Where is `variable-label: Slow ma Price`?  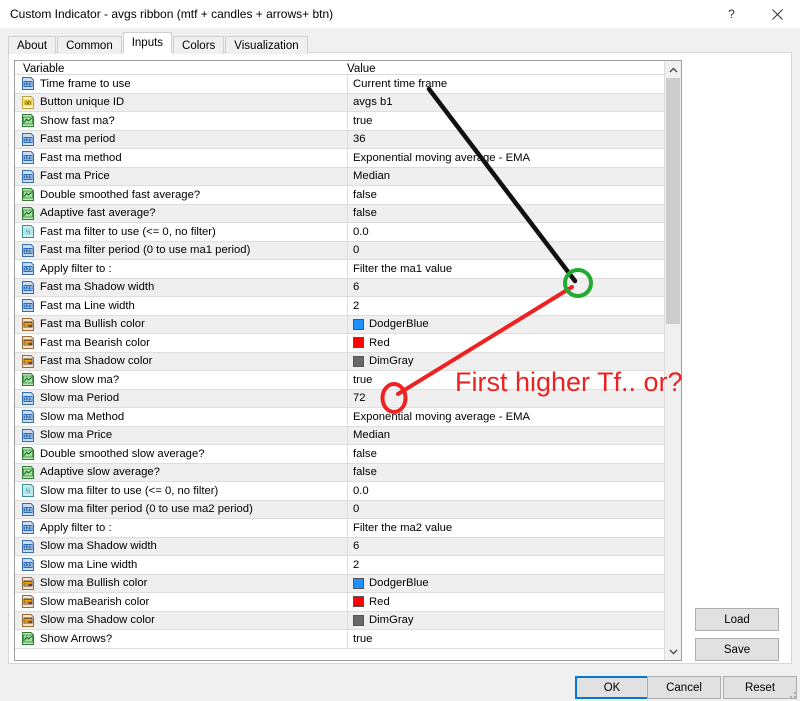 variable-label: Slow ma Price is located at coordinates (76, 435).